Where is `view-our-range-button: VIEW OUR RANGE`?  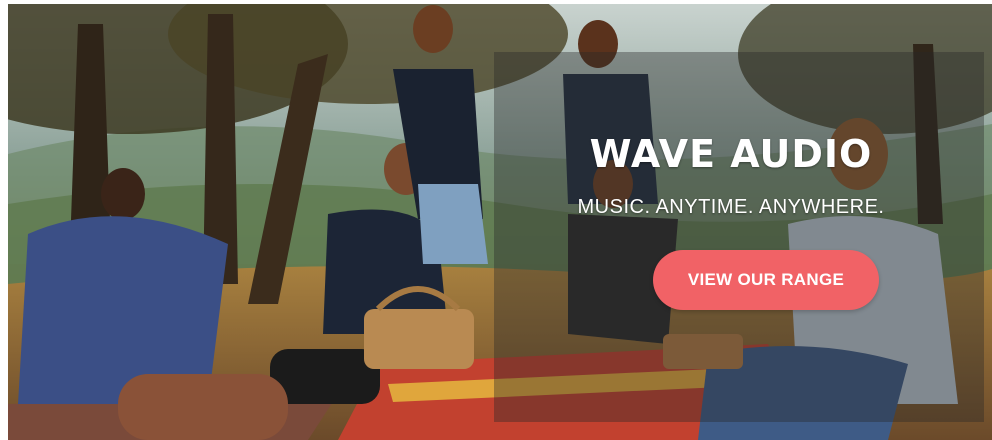 view-our-range-button: VIEW OUR RANGE is located at coordinates (766, 280).